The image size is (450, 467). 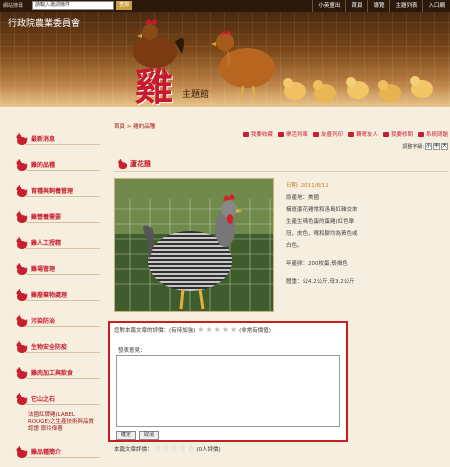 What do you see at coordinates (196, 95) in the screenshot?
I see `theme-hall-label: 主題館` at bounding box center [196, 95].